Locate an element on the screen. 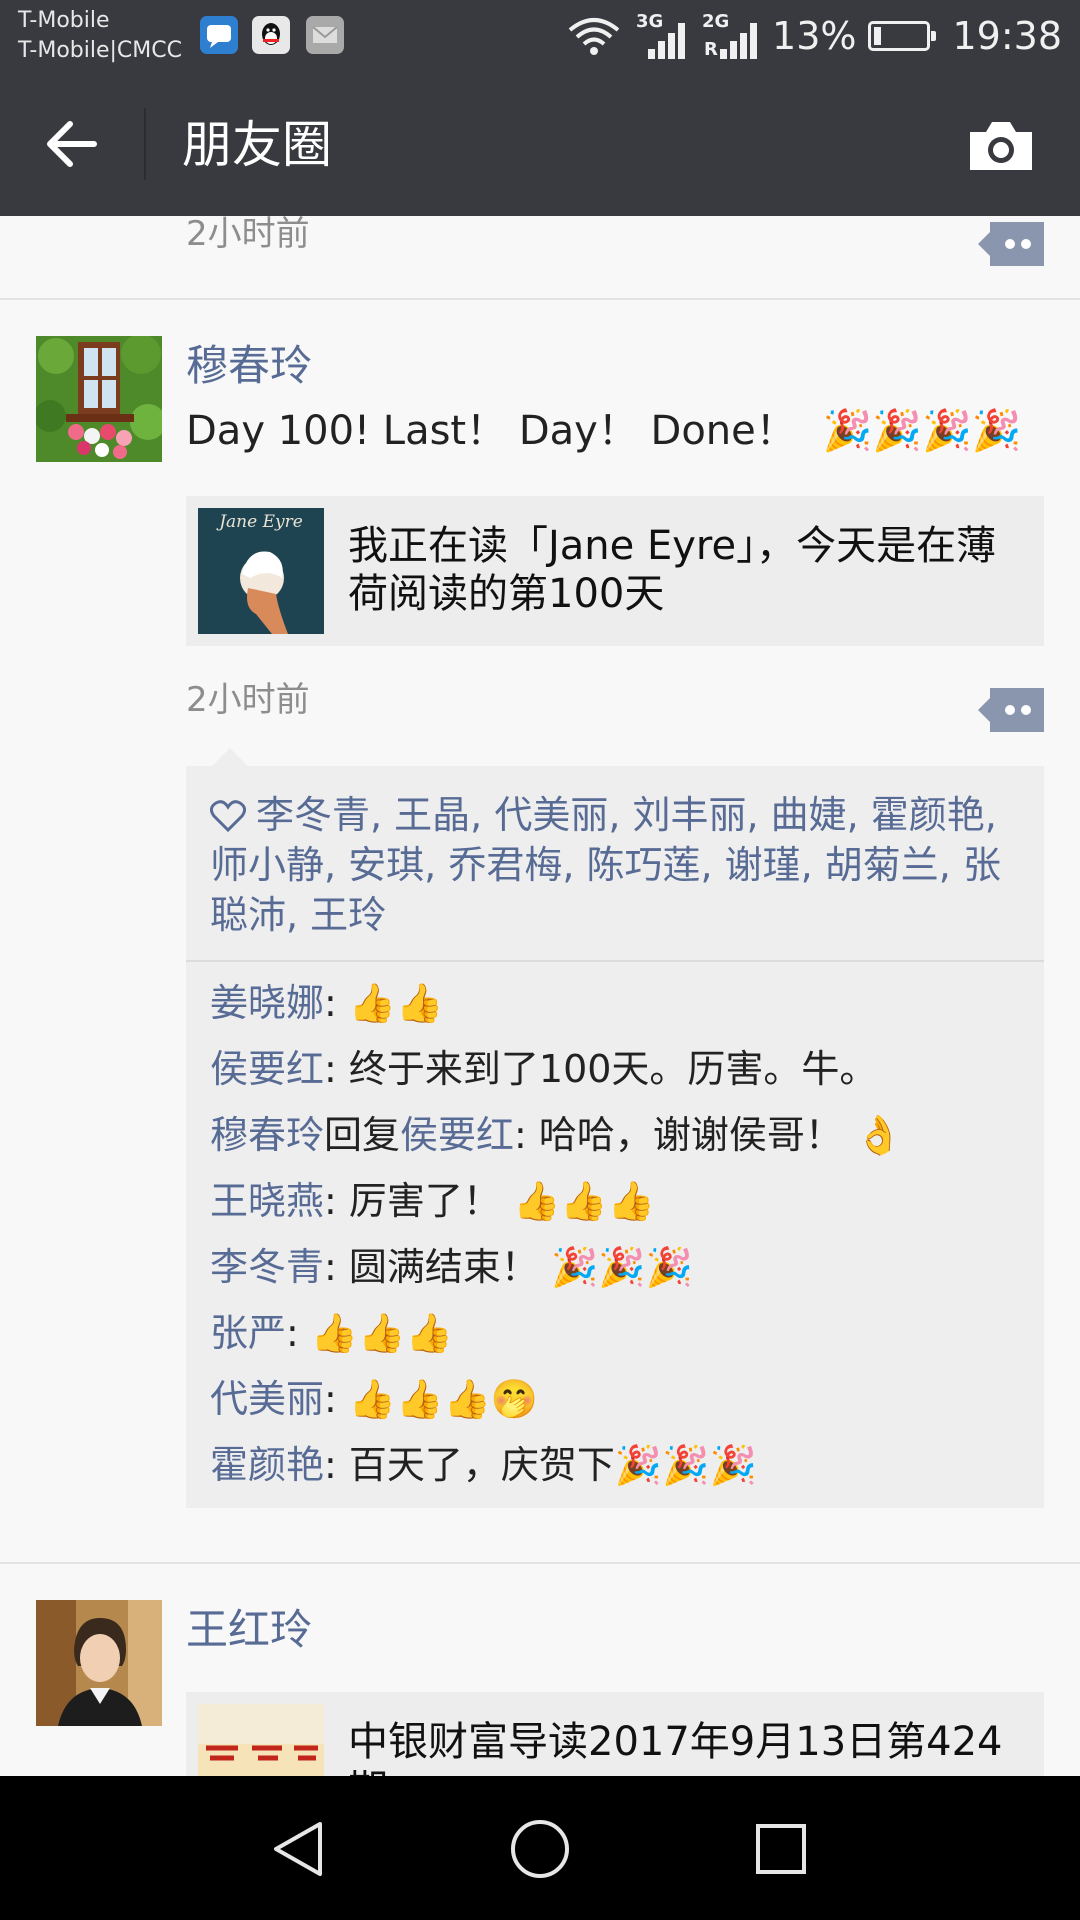  comment-item: 霍颜艳: 百天了，庆贺下🎉🎉🎉 is located at coordinates (615, 1465).